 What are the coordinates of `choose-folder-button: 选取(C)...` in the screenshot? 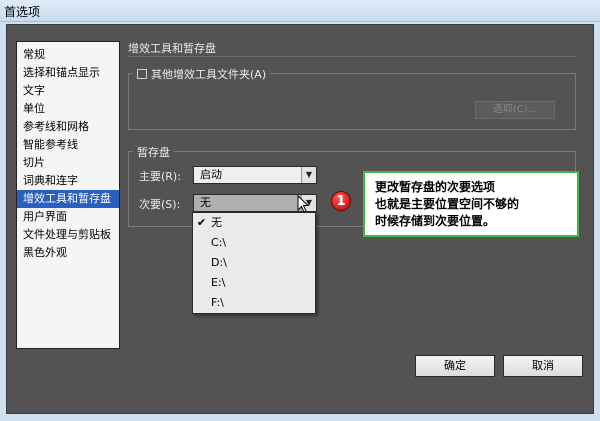 It's located at (515, 110).